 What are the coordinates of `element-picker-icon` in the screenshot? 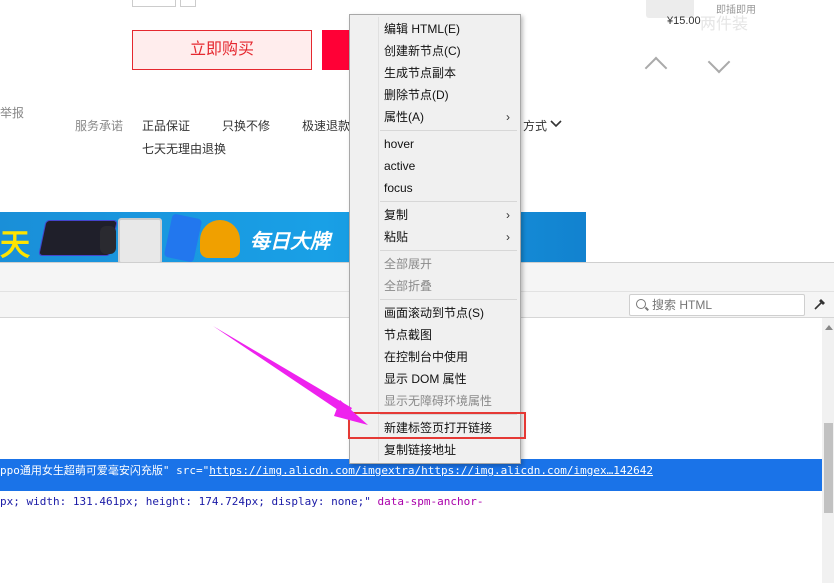 It's located at (820, 304).